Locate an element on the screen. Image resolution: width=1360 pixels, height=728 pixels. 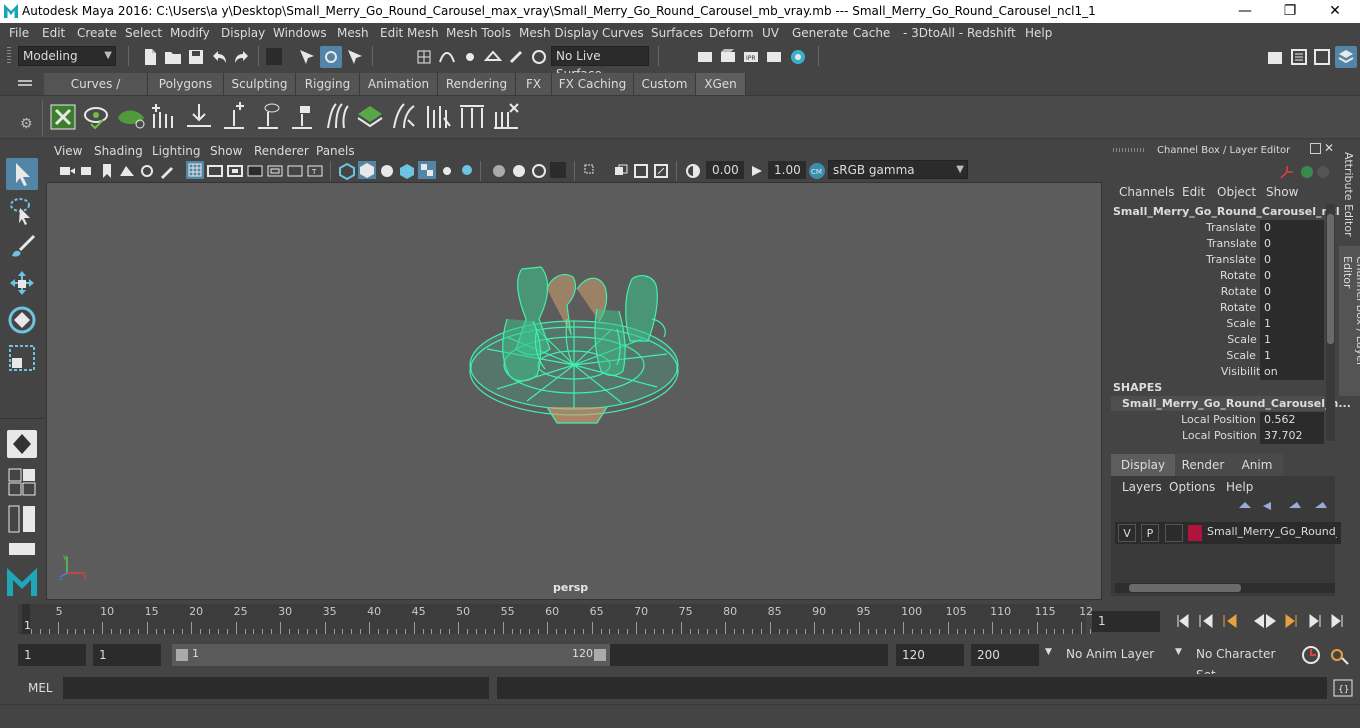
menu-3dtoall: - 3DtoAll - is located at coordinates (933, 33).